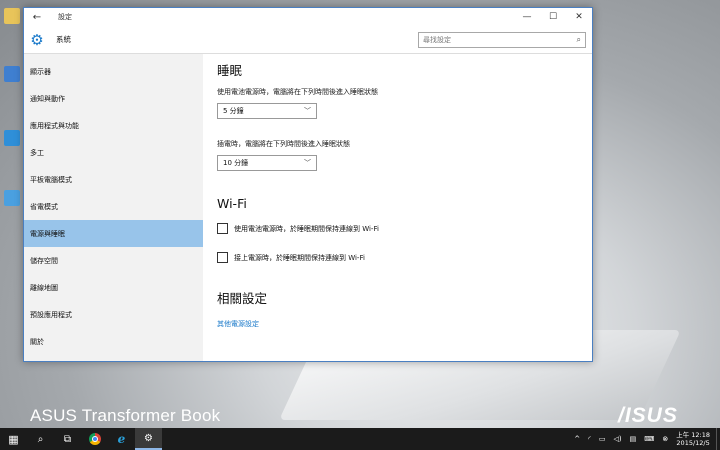 The height and width of the screenshot is (450, 720). I want to click on battery-icon: ▭, so click(602, 439).